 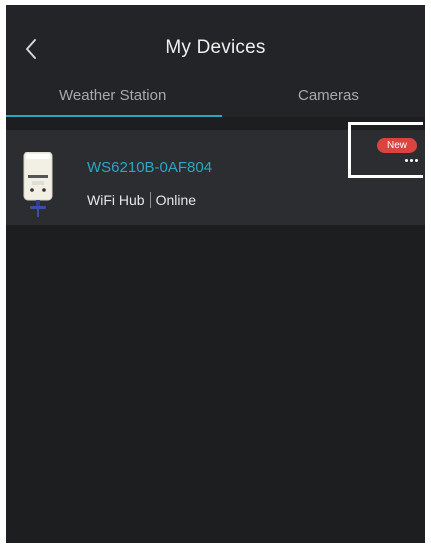 I want to click on tab-cameras: Cameras, so click(x=328, y=95).